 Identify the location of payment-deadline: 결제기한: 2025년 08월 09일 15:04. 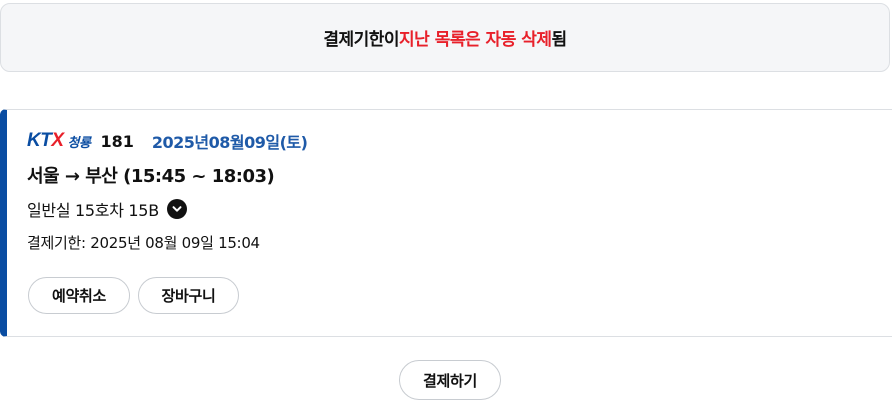
(143, 243).